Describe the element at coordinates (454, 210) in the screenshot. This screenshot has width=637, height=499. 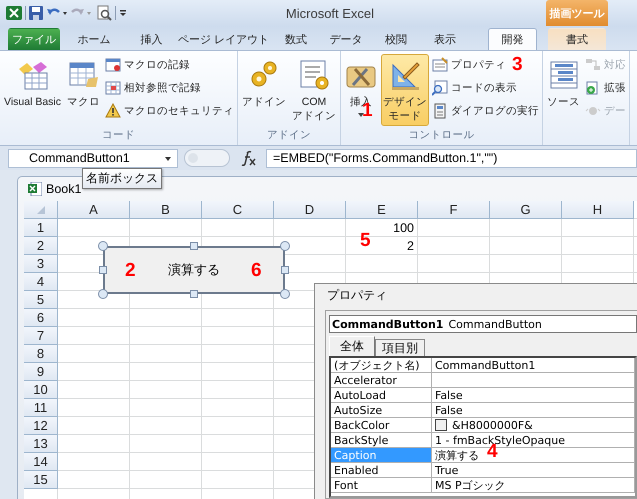
I see `column-header: F` at that location.